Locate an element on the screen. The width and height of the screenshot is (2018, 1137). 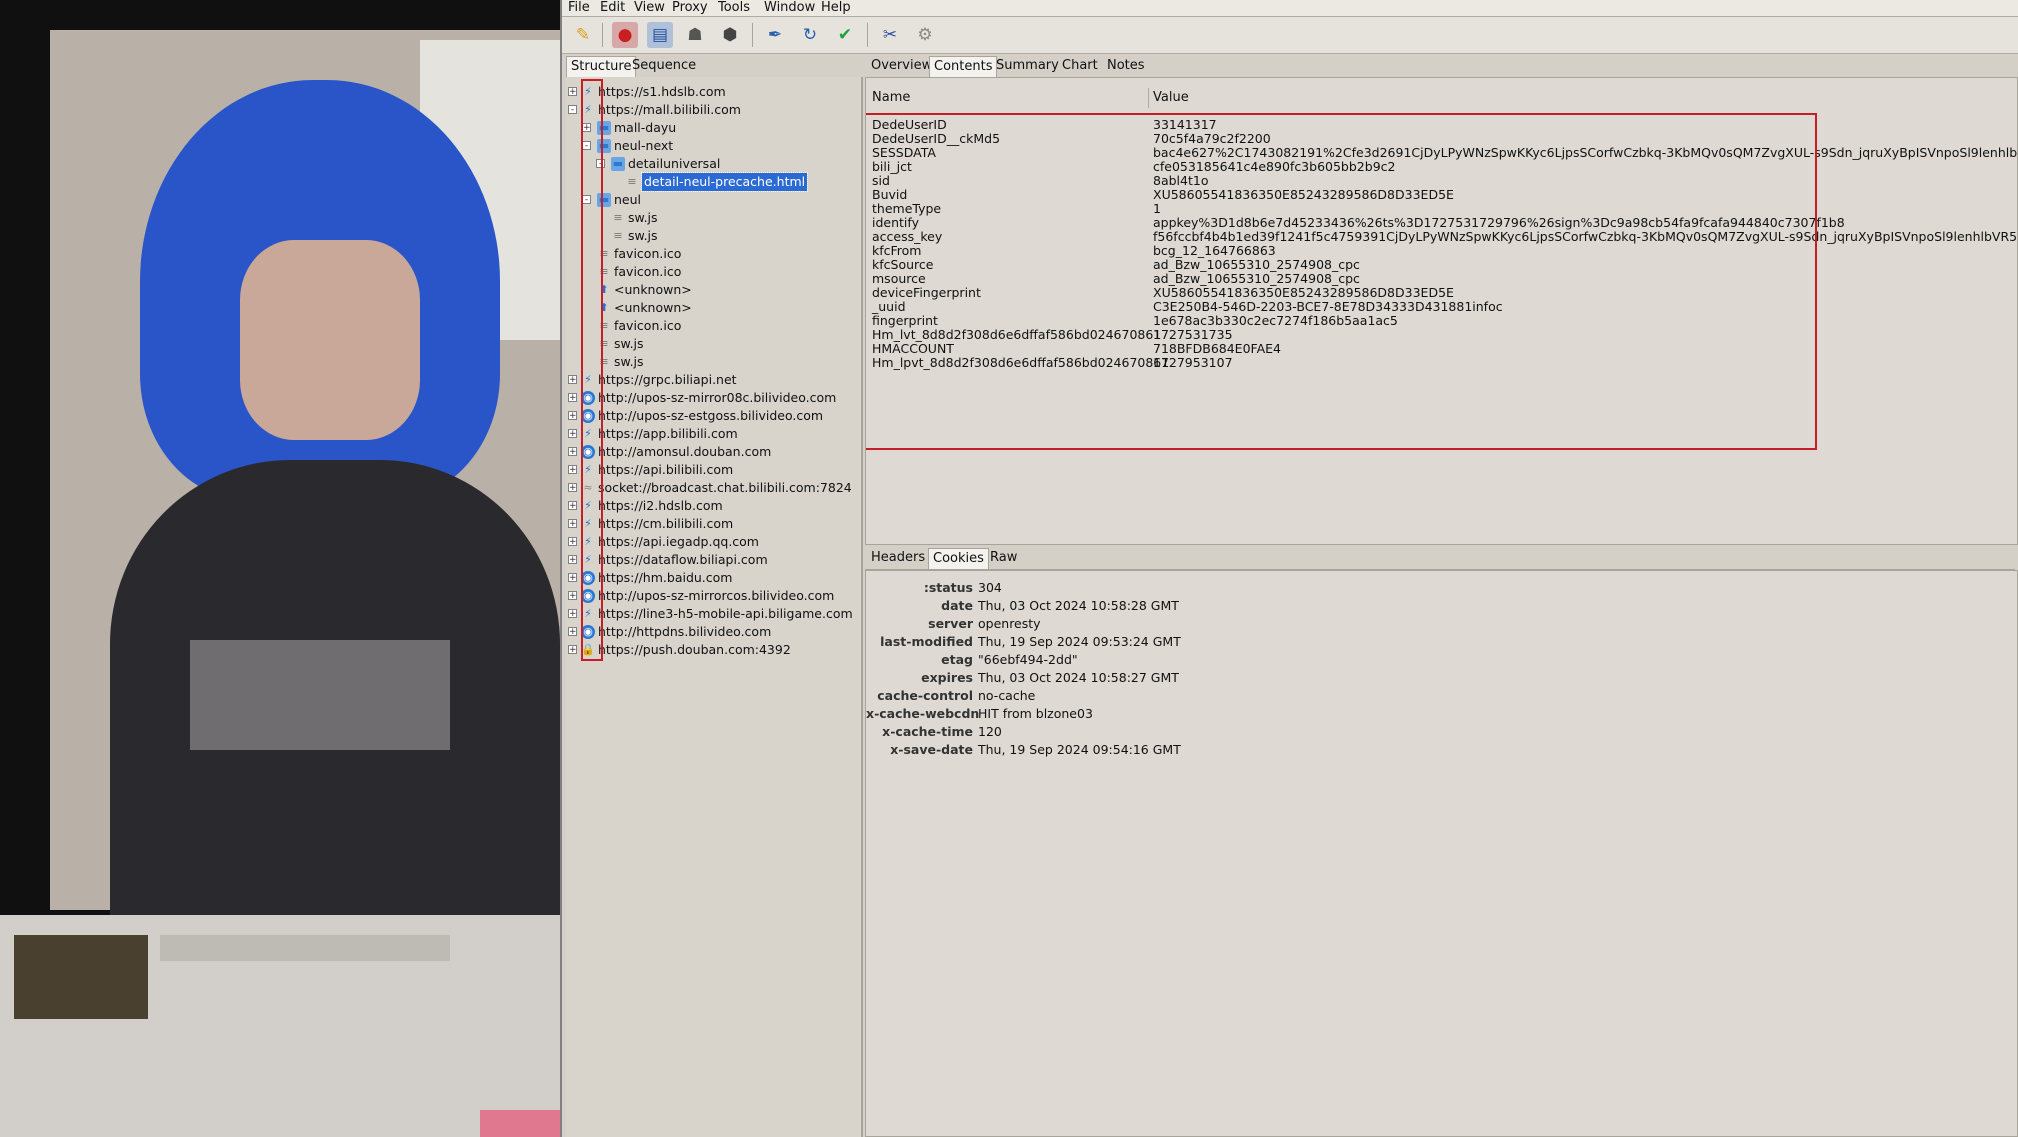
detail-tabs: Overview Contents Summary Chart Notes is located at coordinates (1440, 66).